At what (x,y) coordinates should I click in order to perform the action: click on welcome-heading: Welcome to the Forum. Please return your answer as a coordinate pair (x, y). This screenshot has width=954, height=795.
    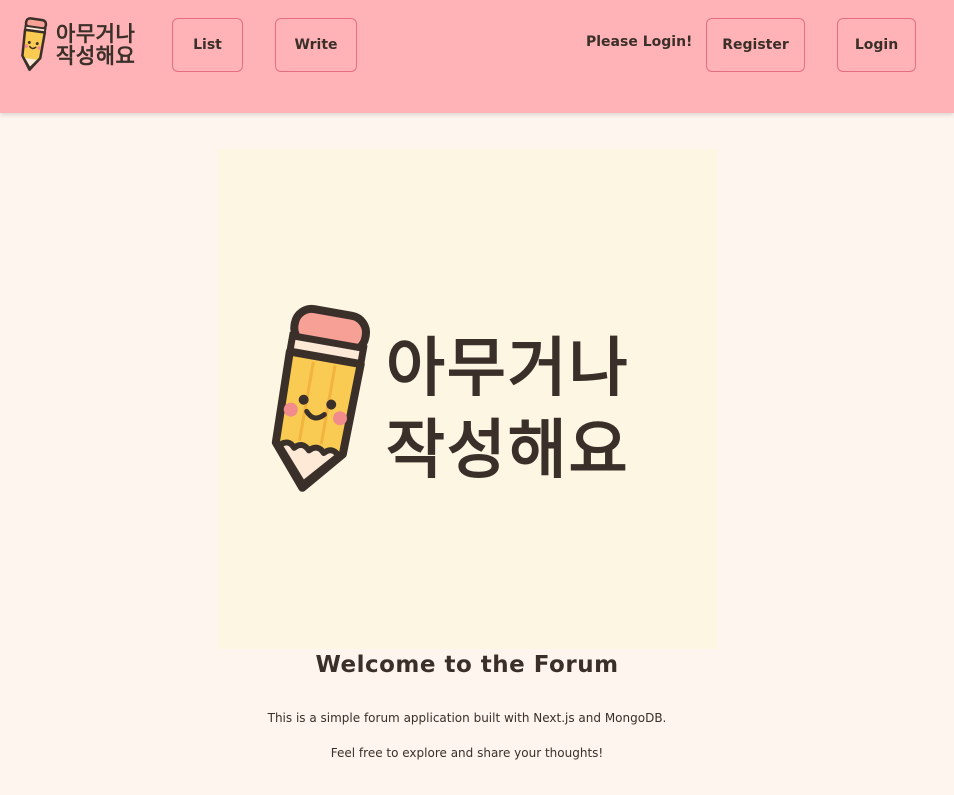
    Looking at the image, I should click on (467, 665).